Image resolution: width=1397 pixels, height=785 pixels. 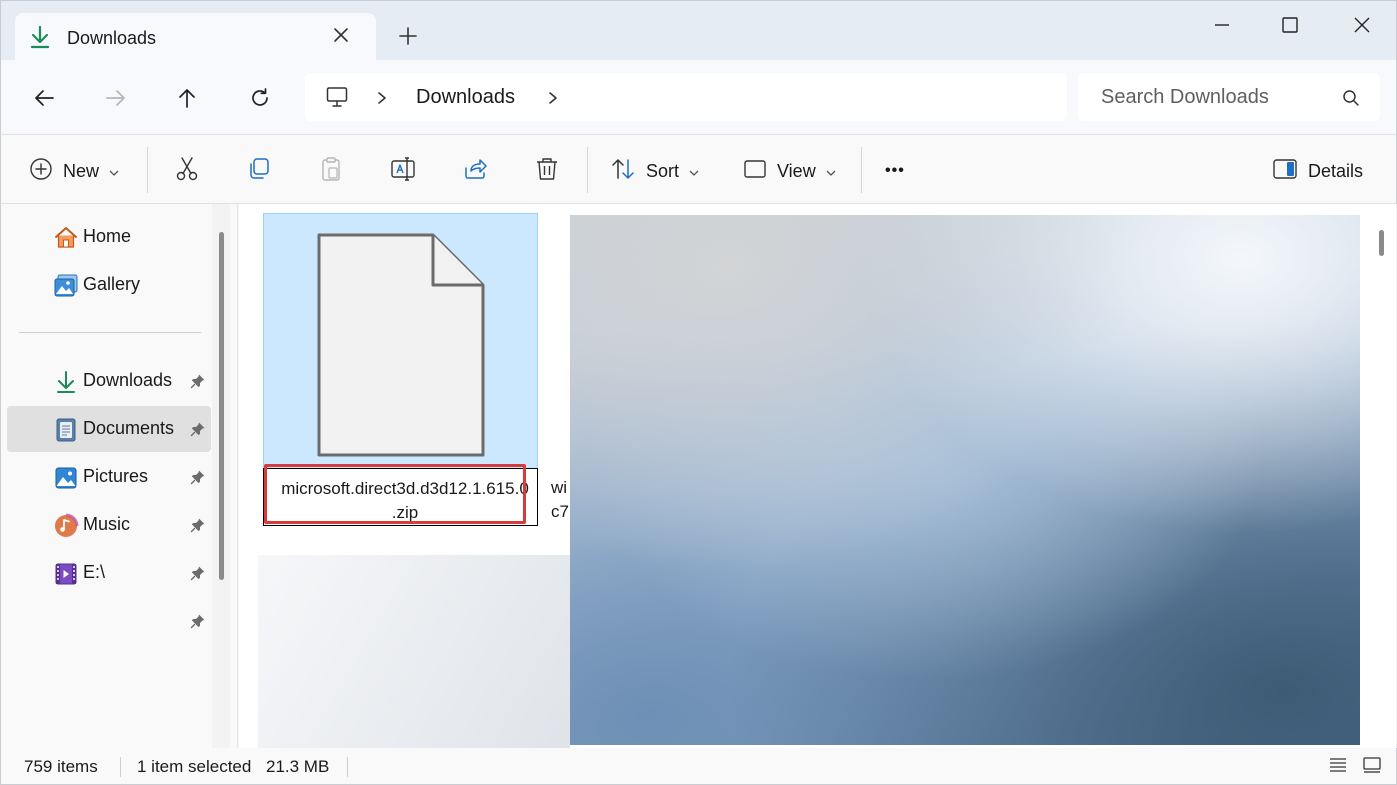 I want to click on list-view-icon, so click(x=1338, y=767).